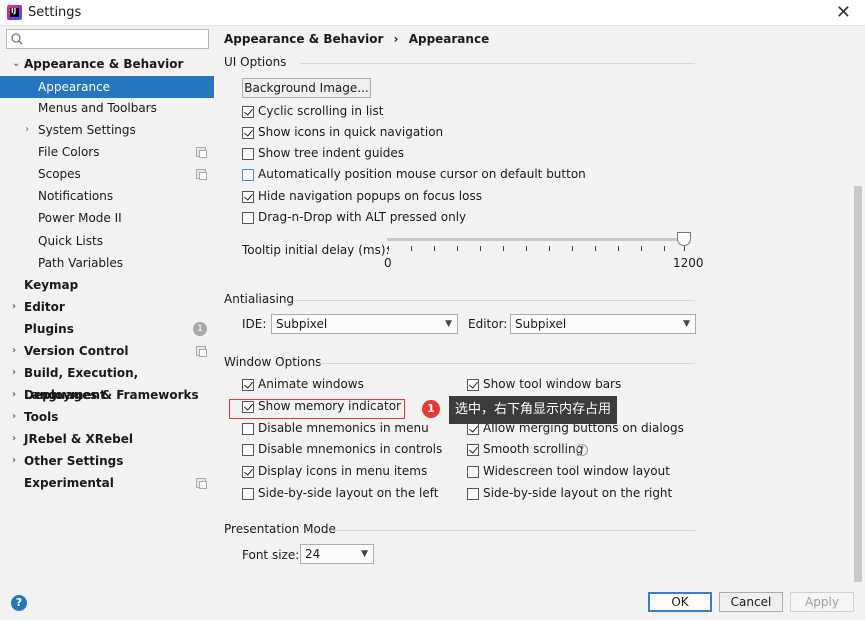 The image size is (865, 620). I want to click on sidebar-item-system-settings: › System Settings, so click(107, 130).